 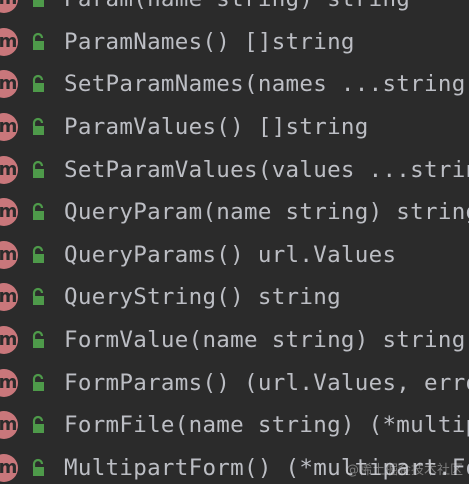 I want to click on method-list-item: m FormValue(name string) string, so click(x=234, y=340).